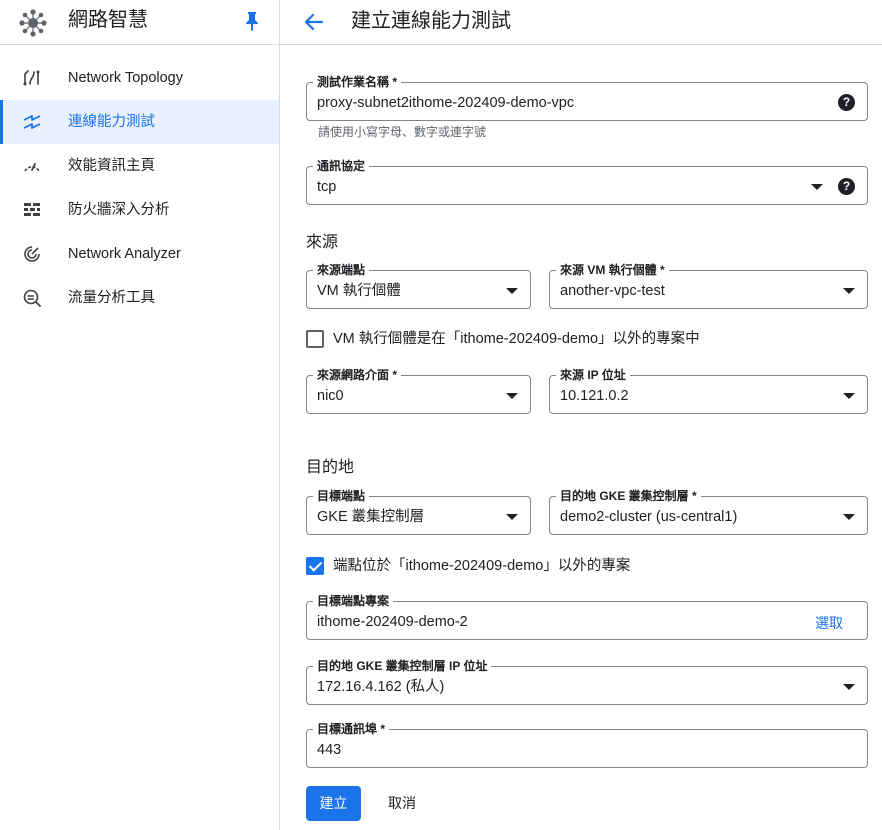 This screenshot has width=882, height=830. What do you see at coordinates (330, 467) in the screenshot?
I see `destination-heading: 目的地` at bounding box center [330, 467].